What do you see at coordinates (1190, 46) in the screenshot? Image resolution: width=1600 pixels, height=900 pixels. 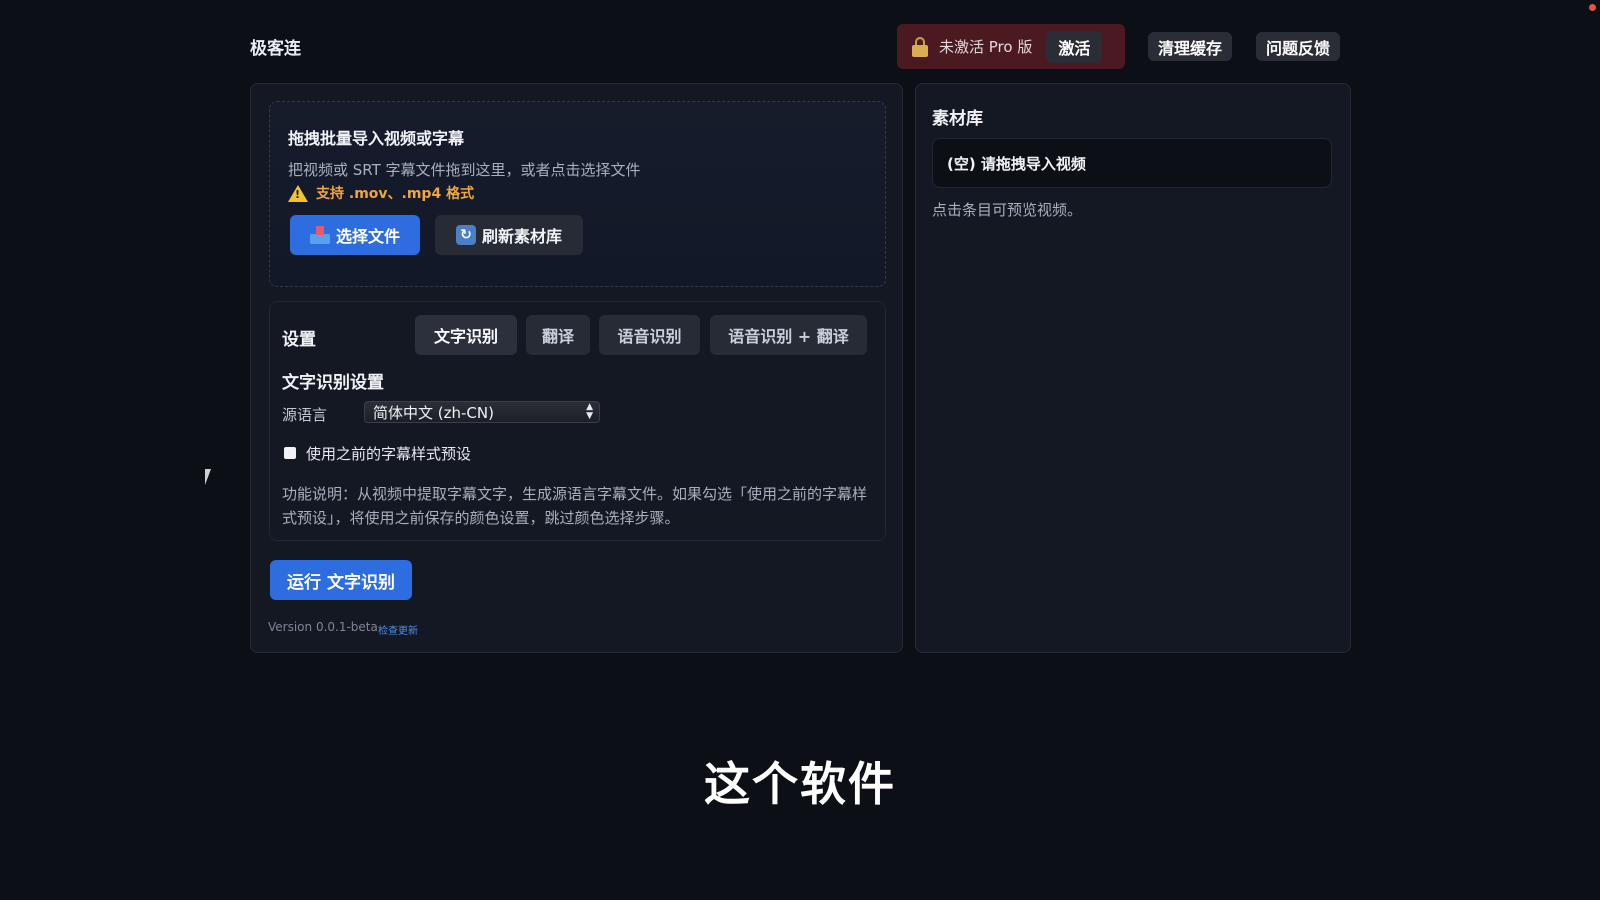 I see `clear-cache-button: 清理缓存` at bounding box center [1190, 46].